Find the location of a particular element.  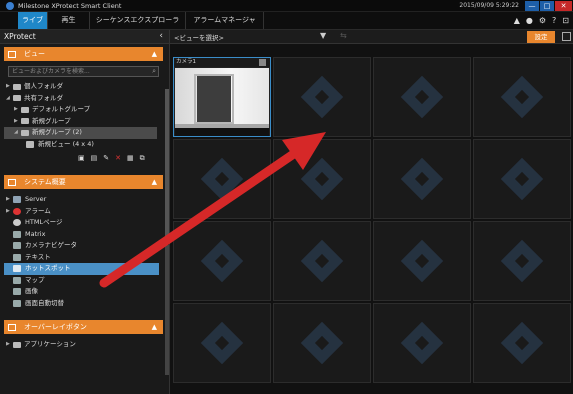

server-icon is located at coordinates (17, 200).